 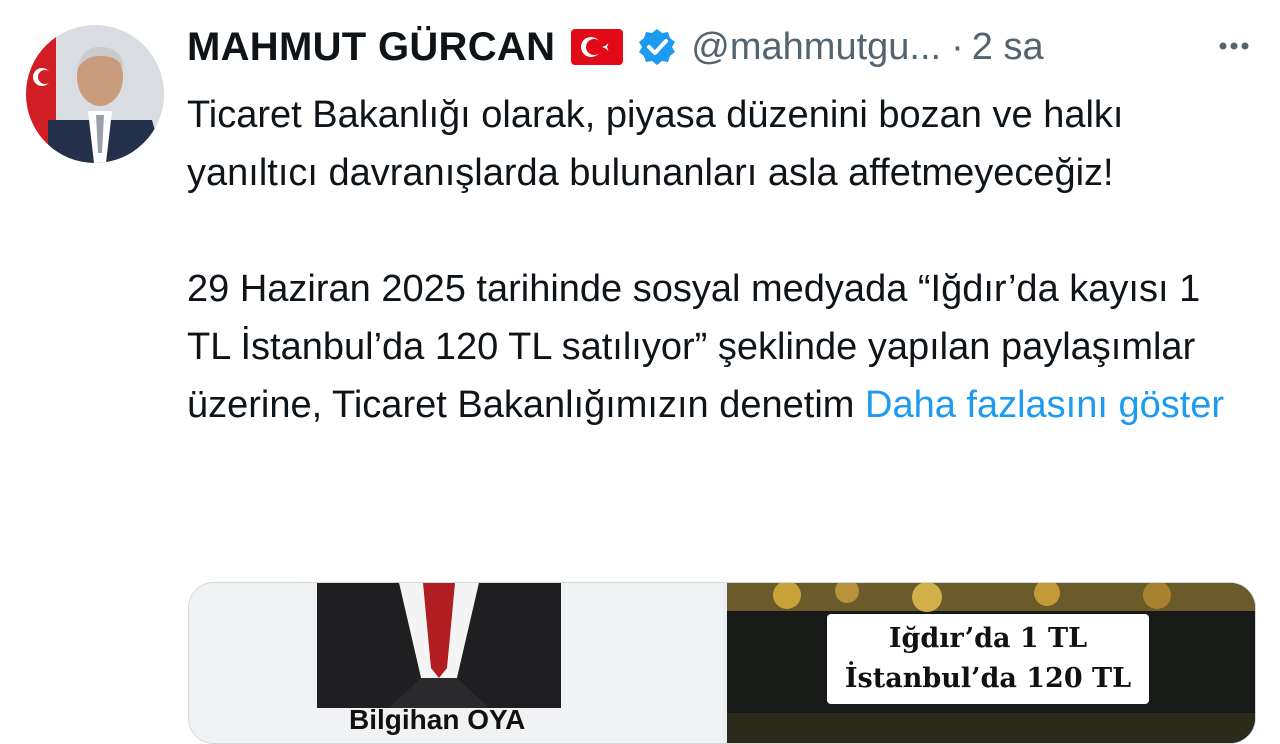 I want to click on price-overlay-box: Iğdır’da 1 TL İstanbul’da 120 TL, so click(x=988, y=659).